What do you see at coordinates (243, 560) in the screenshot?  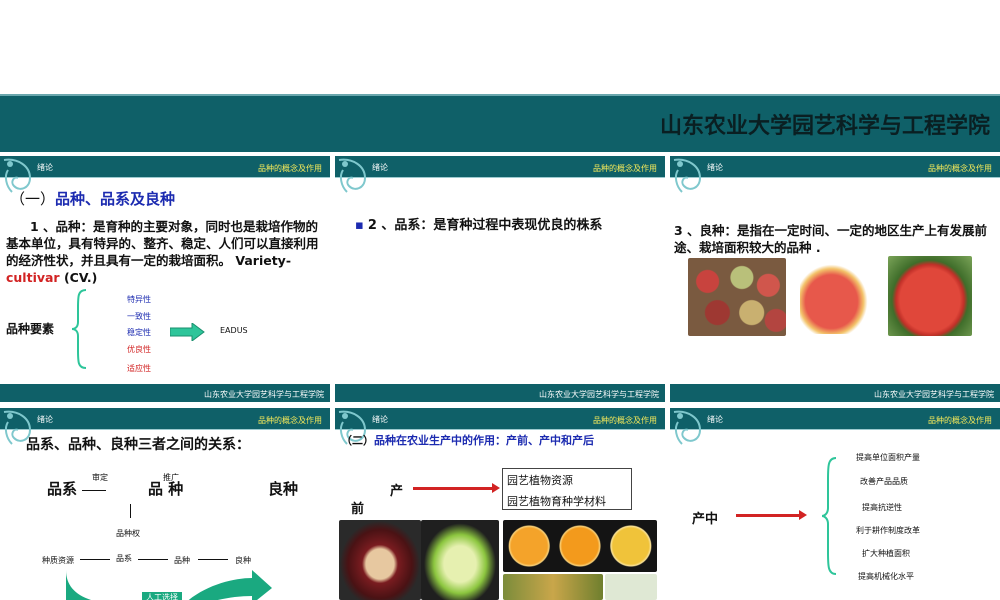 I see `flow-improved: 良种` at bounding box center [243, 560].